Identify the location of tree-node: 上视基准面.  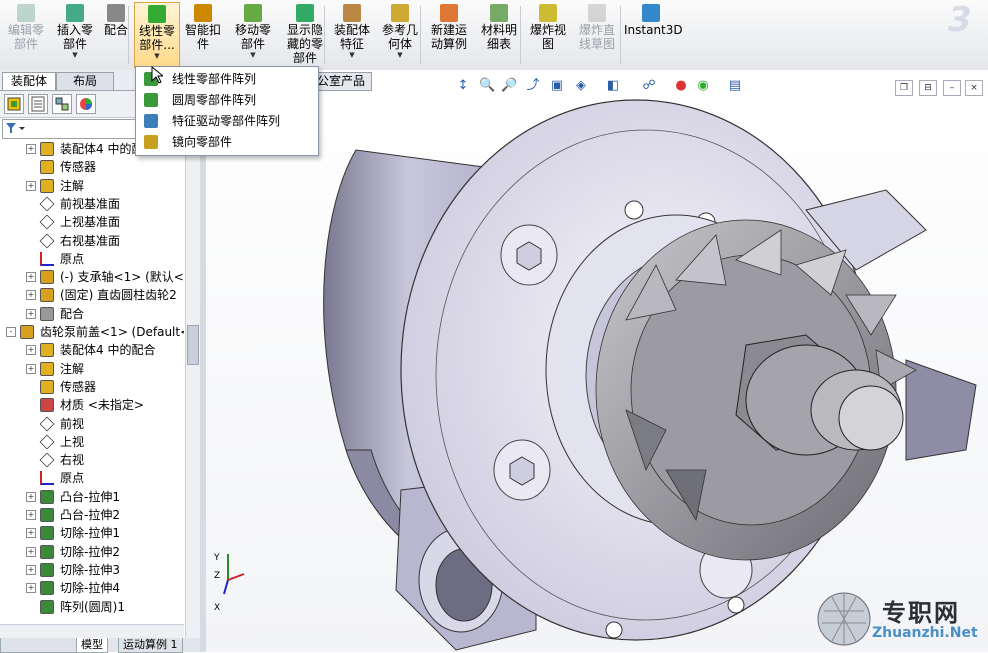
(105, 222).